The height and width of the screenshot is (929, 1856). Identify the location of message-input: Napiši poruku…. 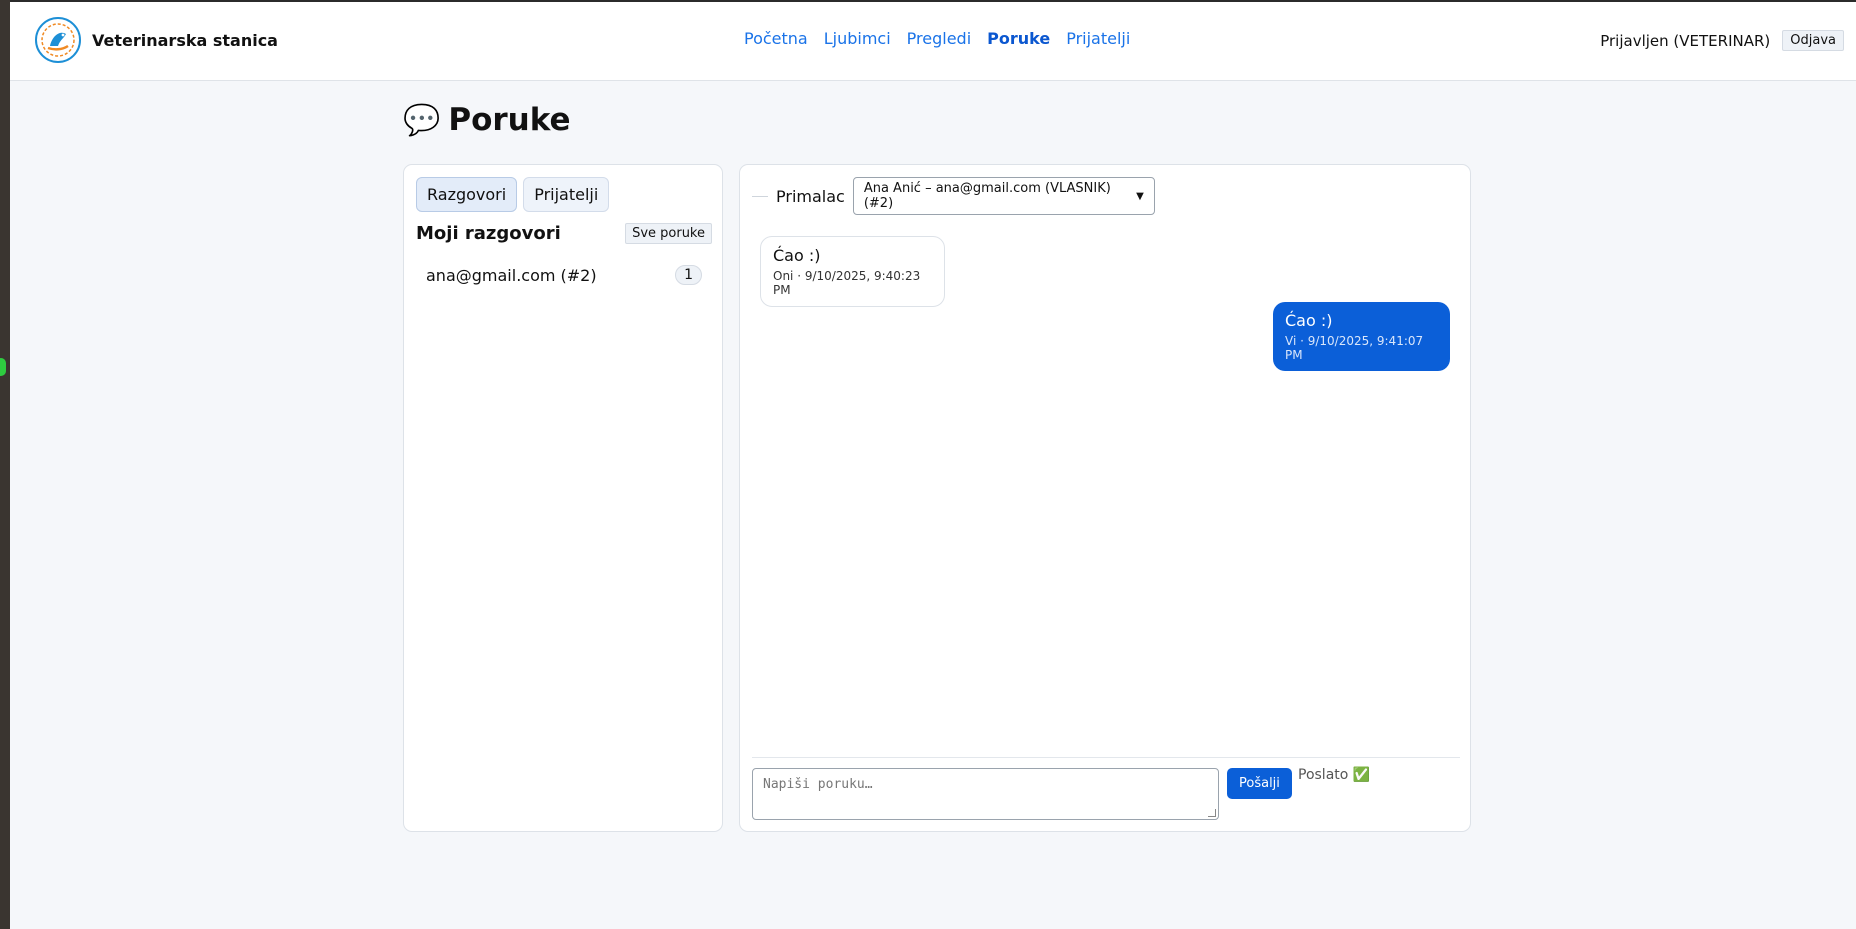
(985, 794).